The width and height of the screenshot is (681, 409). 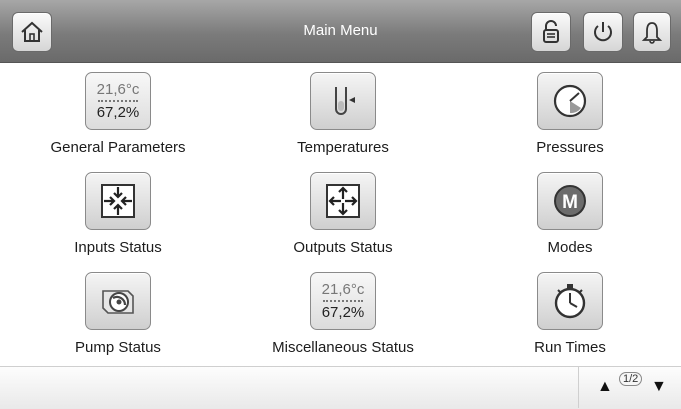 What do you see at coordinates (570, 247) in the screenshot?
I see `menu-label: Modes` at bounding box center [570, 247].